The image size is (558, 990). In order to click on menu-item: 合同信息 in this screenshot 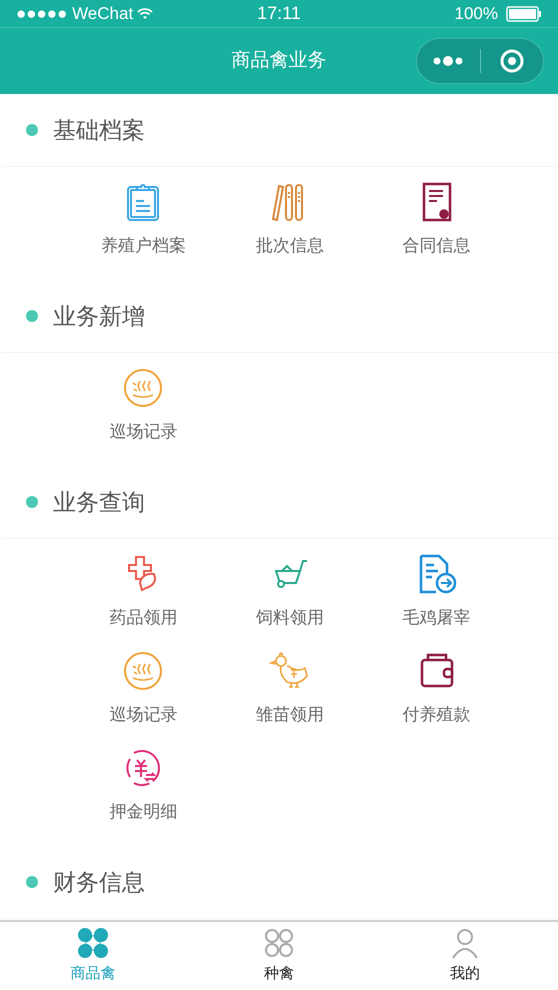, I will do `click(436, 229)`.